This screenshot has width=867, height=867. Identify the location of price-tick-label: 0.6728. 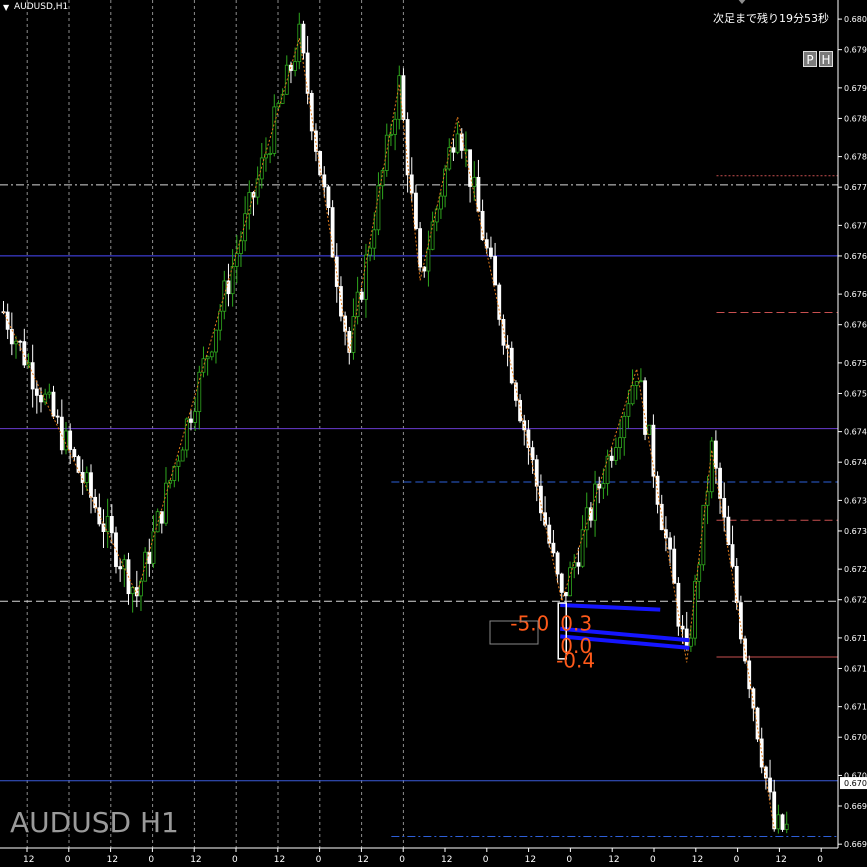
(855, 569).